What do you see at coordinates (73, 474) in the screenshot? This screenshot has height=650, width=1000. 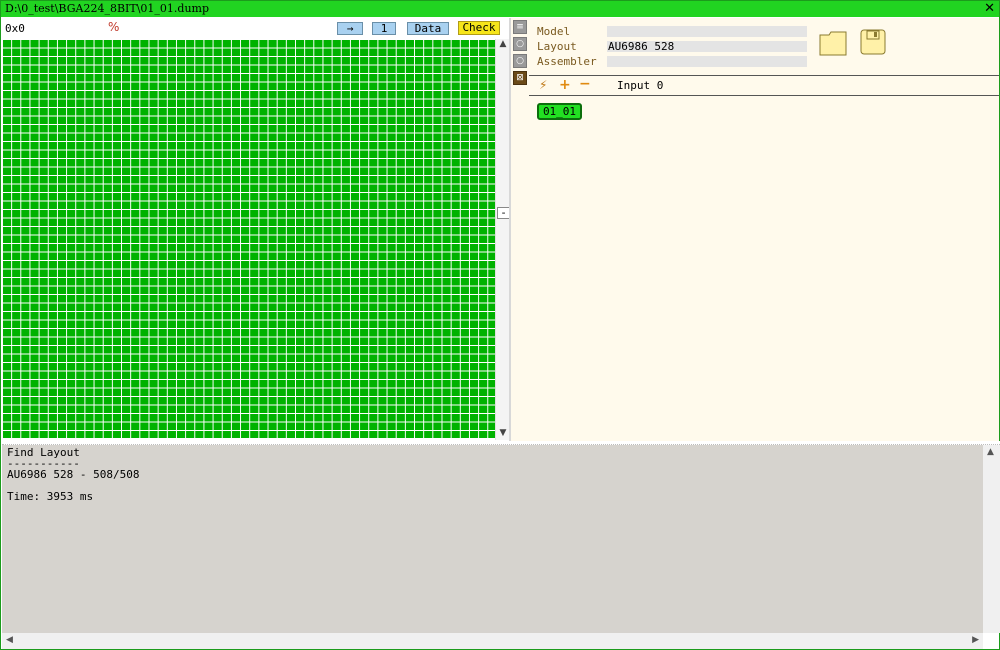 I see `log-line: AU6986 528 - 508/508` at bounding box center [73, 474].